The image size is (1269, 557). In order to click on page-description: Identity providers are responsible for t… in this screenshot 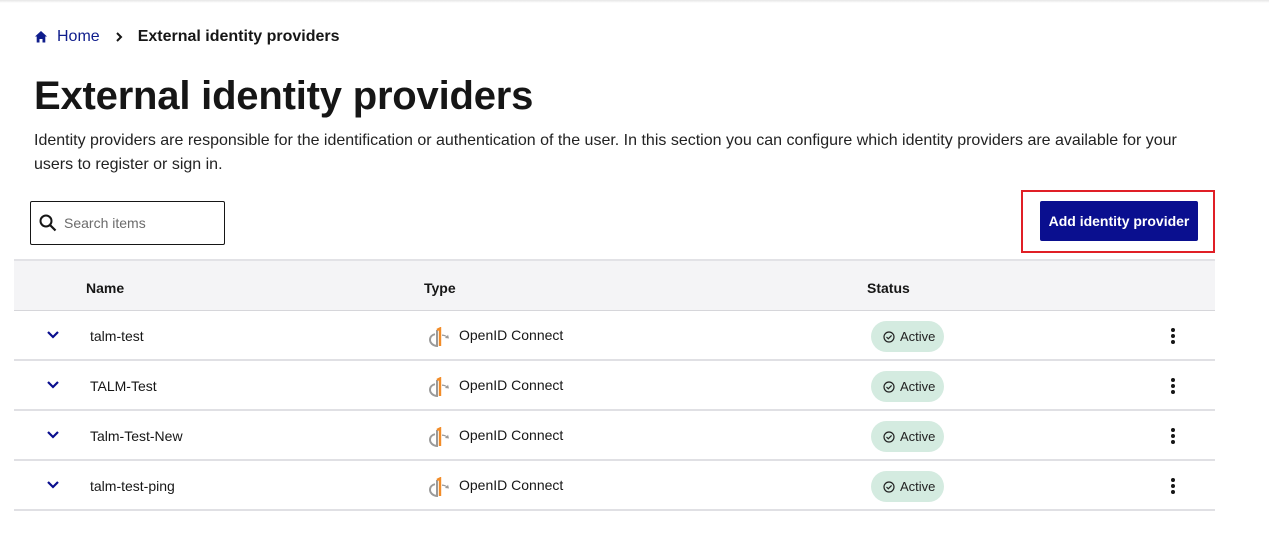, I will do `click(605, 152)`.